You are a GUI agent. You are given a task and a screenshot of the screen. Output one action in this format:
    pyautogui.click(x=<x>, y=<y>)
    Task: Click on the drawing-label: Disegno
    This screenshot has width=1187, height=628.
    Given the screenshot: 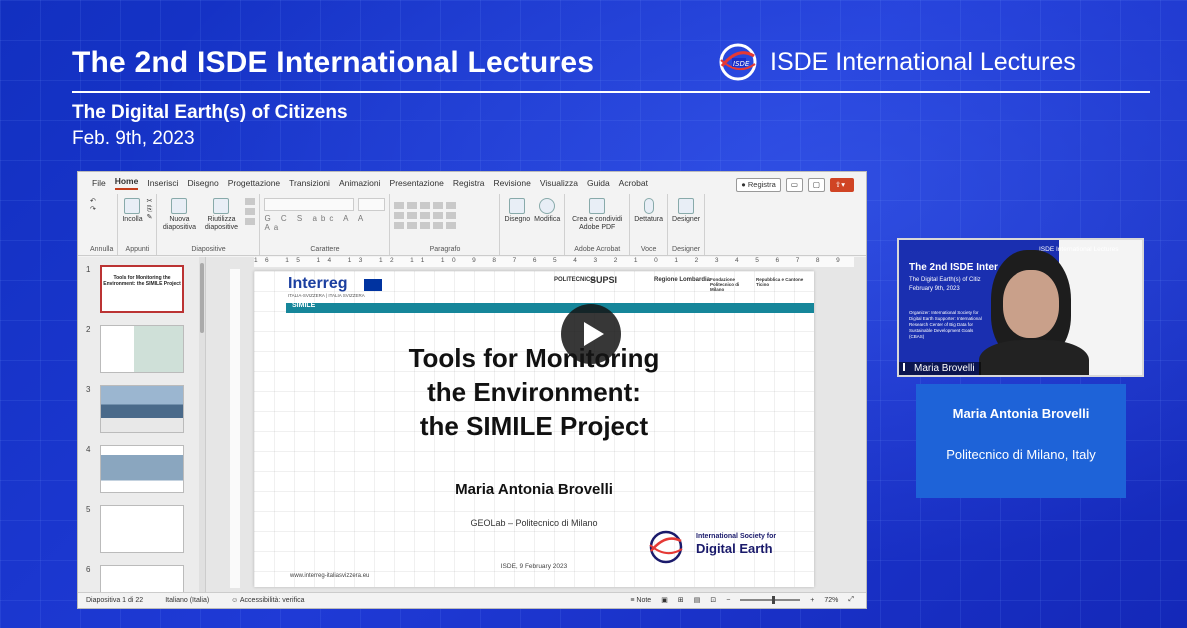 What is the action you would take?
    pyautogui.click(x=517, y=219)
    